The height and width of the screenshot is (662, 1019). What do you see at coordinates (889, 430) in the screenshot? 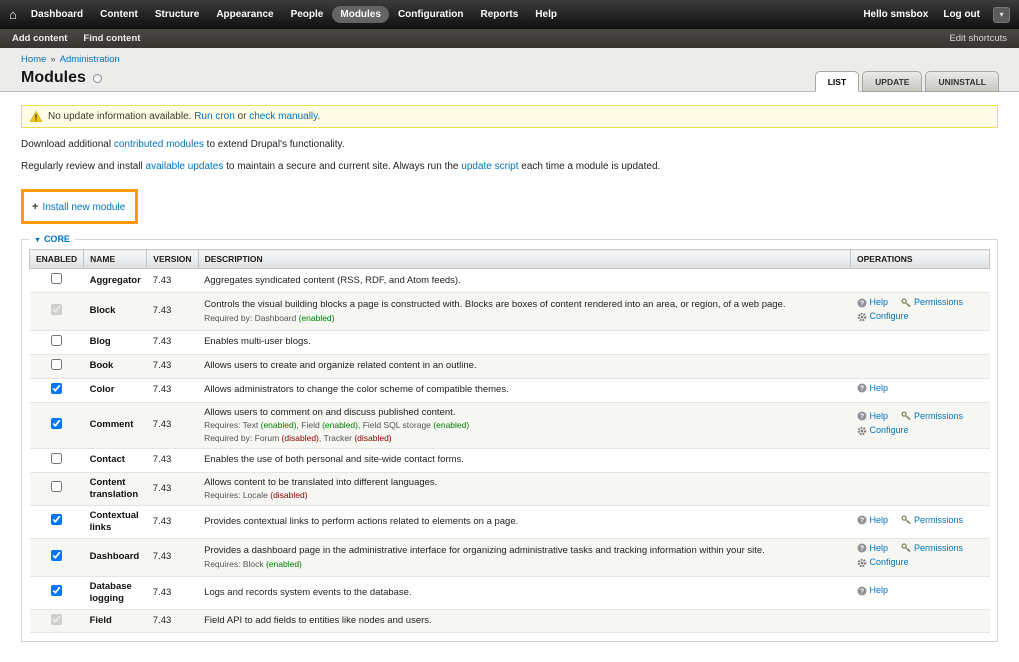
I see `configure-label: Configure` at bounding box center [889, 430].